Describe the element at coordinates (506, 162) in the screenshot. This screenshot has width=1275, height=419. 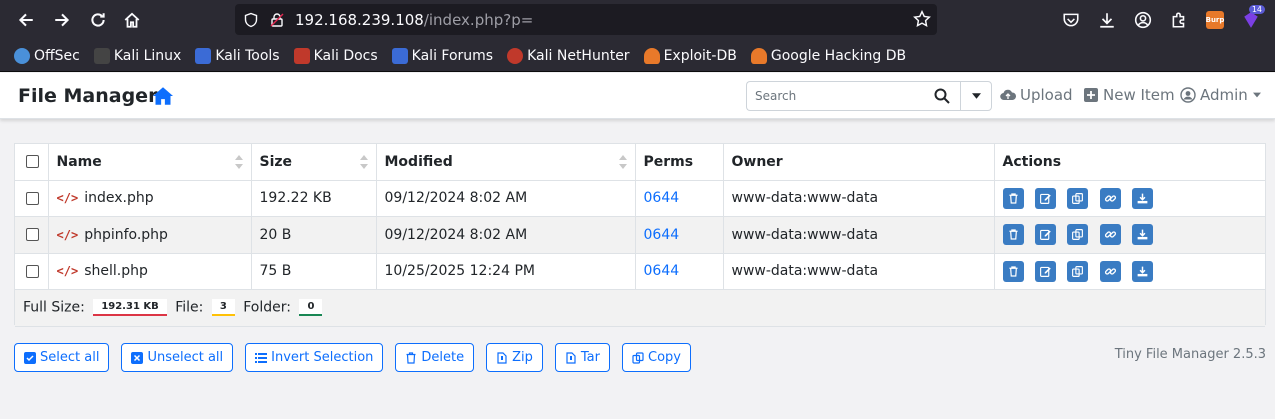
I see `column-header-modified: Modified` at that location.